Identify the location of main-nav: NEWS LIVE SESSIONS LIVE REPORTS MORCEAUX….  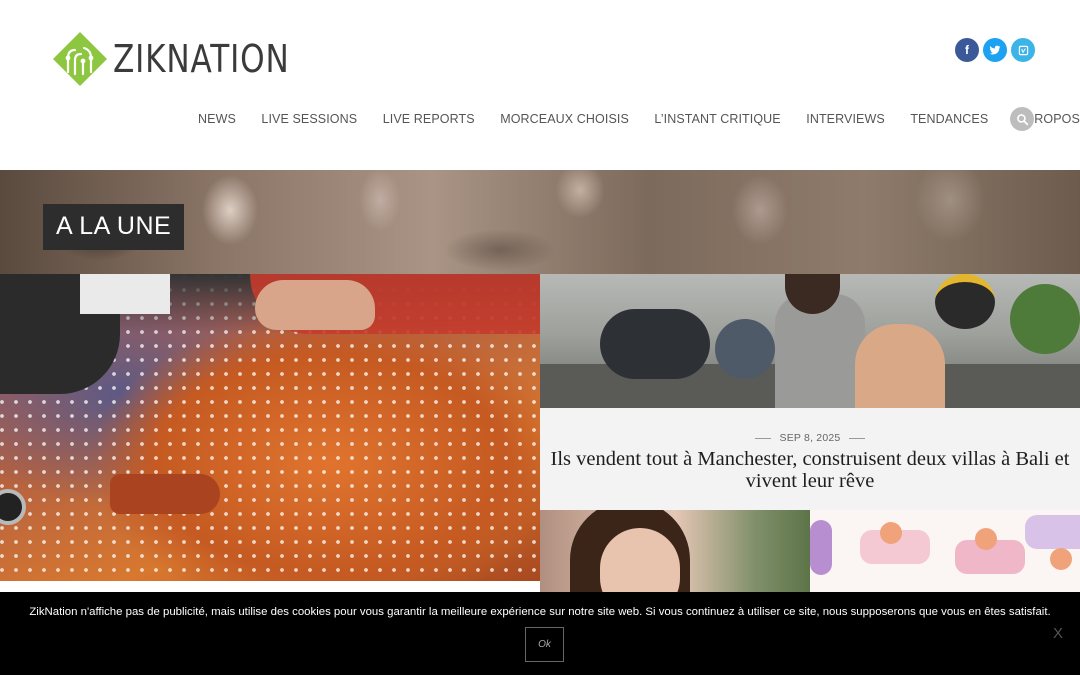
(639, 119).